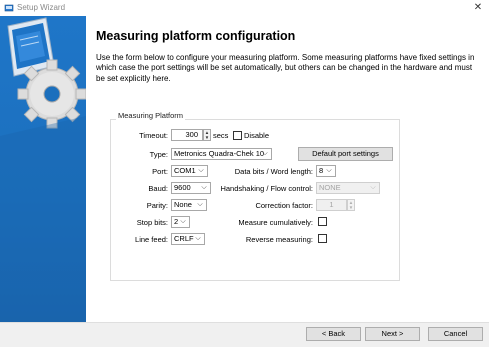  What do you see at coordinates (187, 135) in the screenshot?
I see `timeout-input: 300` at bounding box center [187, 135].